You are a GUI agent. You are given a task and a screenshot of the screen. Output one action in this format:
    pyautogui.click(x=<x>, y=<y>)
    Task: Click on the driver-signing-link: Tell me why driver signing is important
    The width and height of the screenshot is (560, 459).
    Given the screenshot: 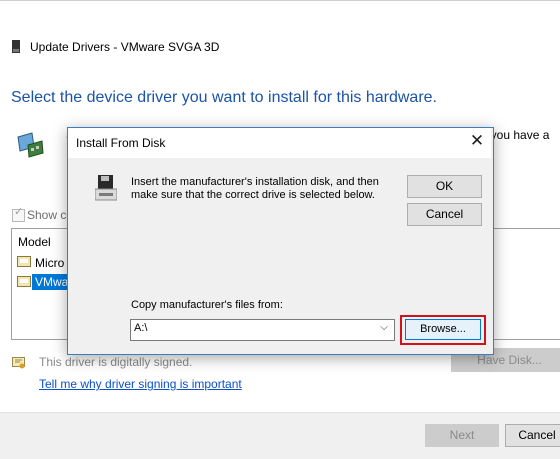 What is the action you would take?
    pyautogui.click(x=140, y=384)
    